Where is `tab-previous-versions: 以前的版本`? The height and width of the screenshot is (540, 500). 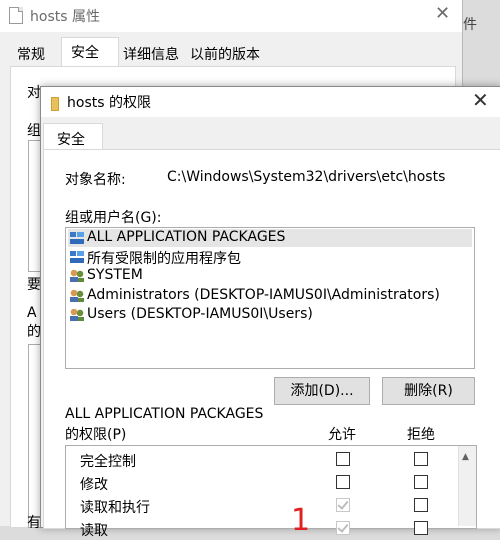 tab-previous-versions: 以前的版本 is located at coordinates (225, 54).